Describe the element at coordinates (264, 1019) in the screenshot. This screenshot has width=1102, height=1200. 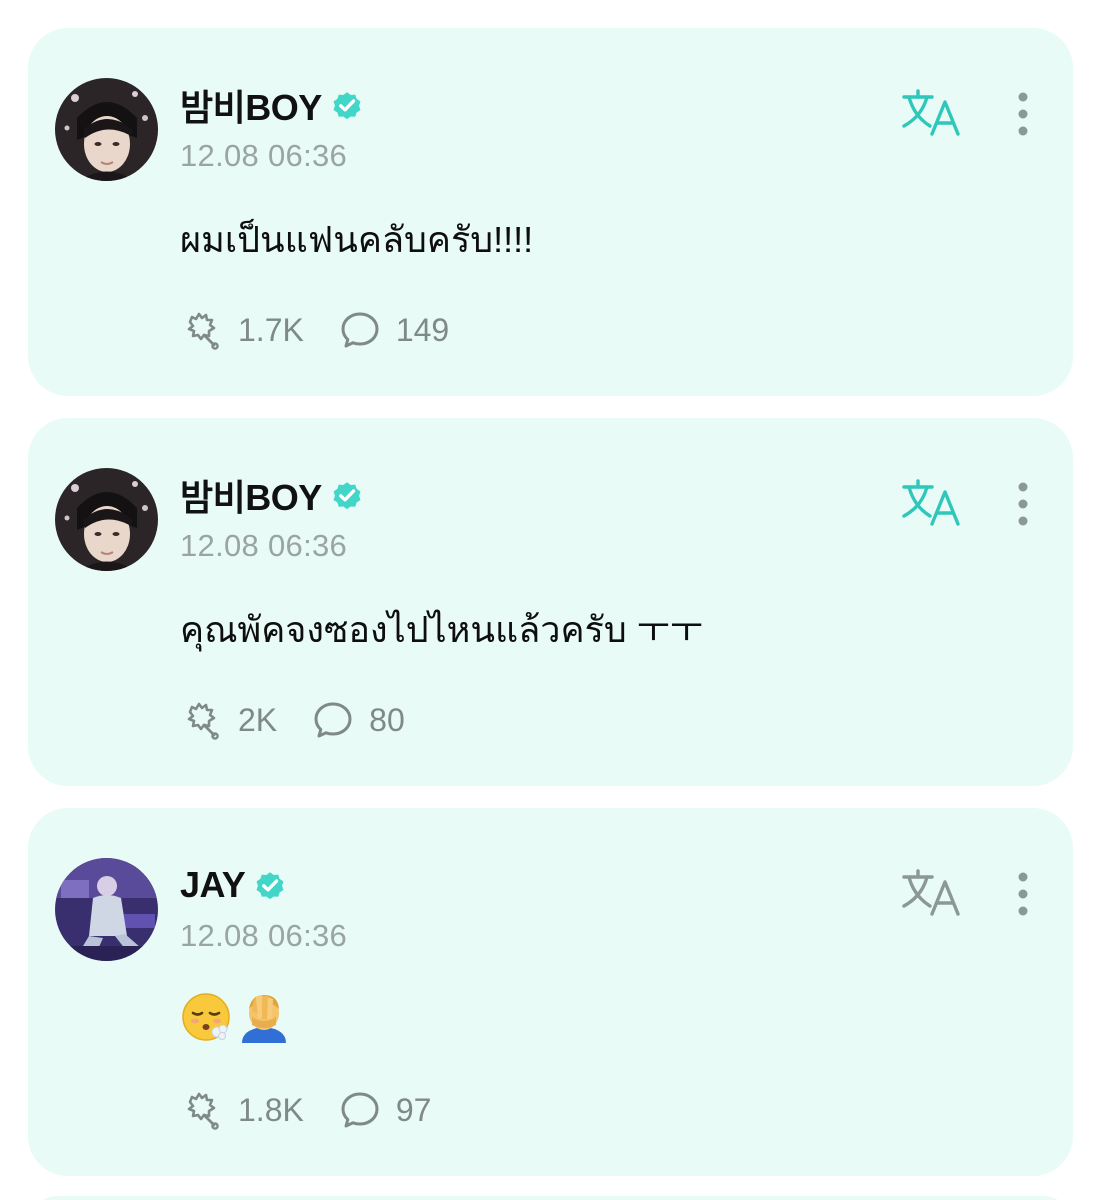
I see `man-facepalming-emoji` at that location.